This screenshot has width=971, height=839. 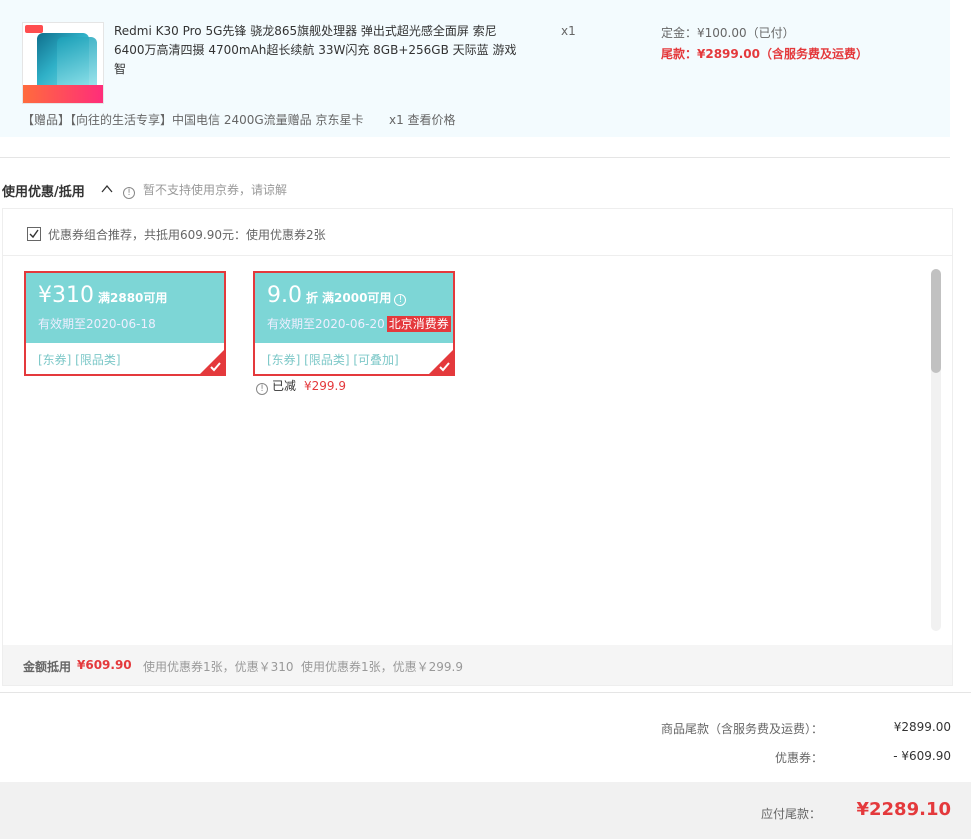 I want to click on coupon-value: ¥310, so click(x=66, y=295).